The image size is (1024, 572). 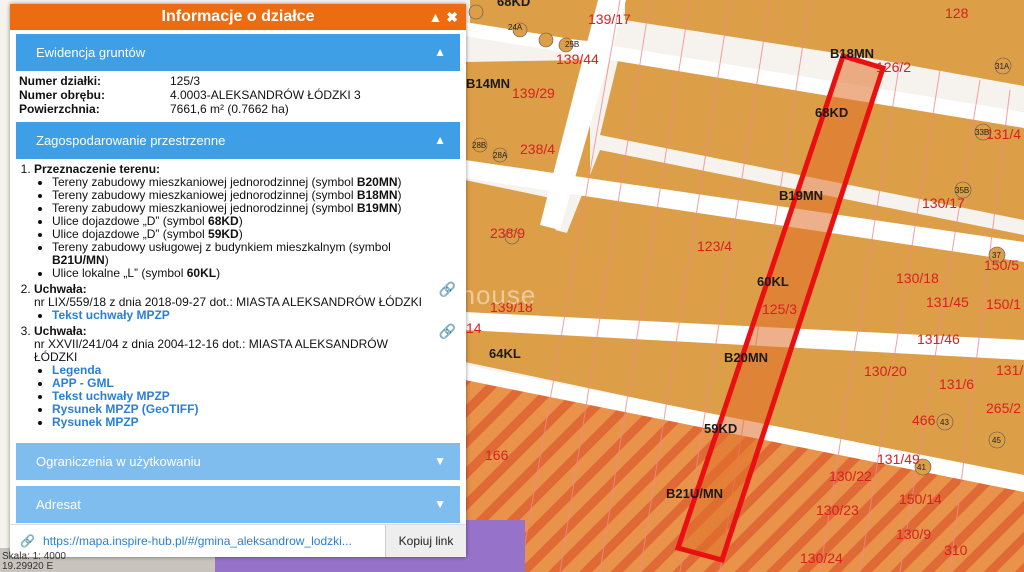 I want to click on zone-label-b18mn: B18MN, so click(x=852, y=53).